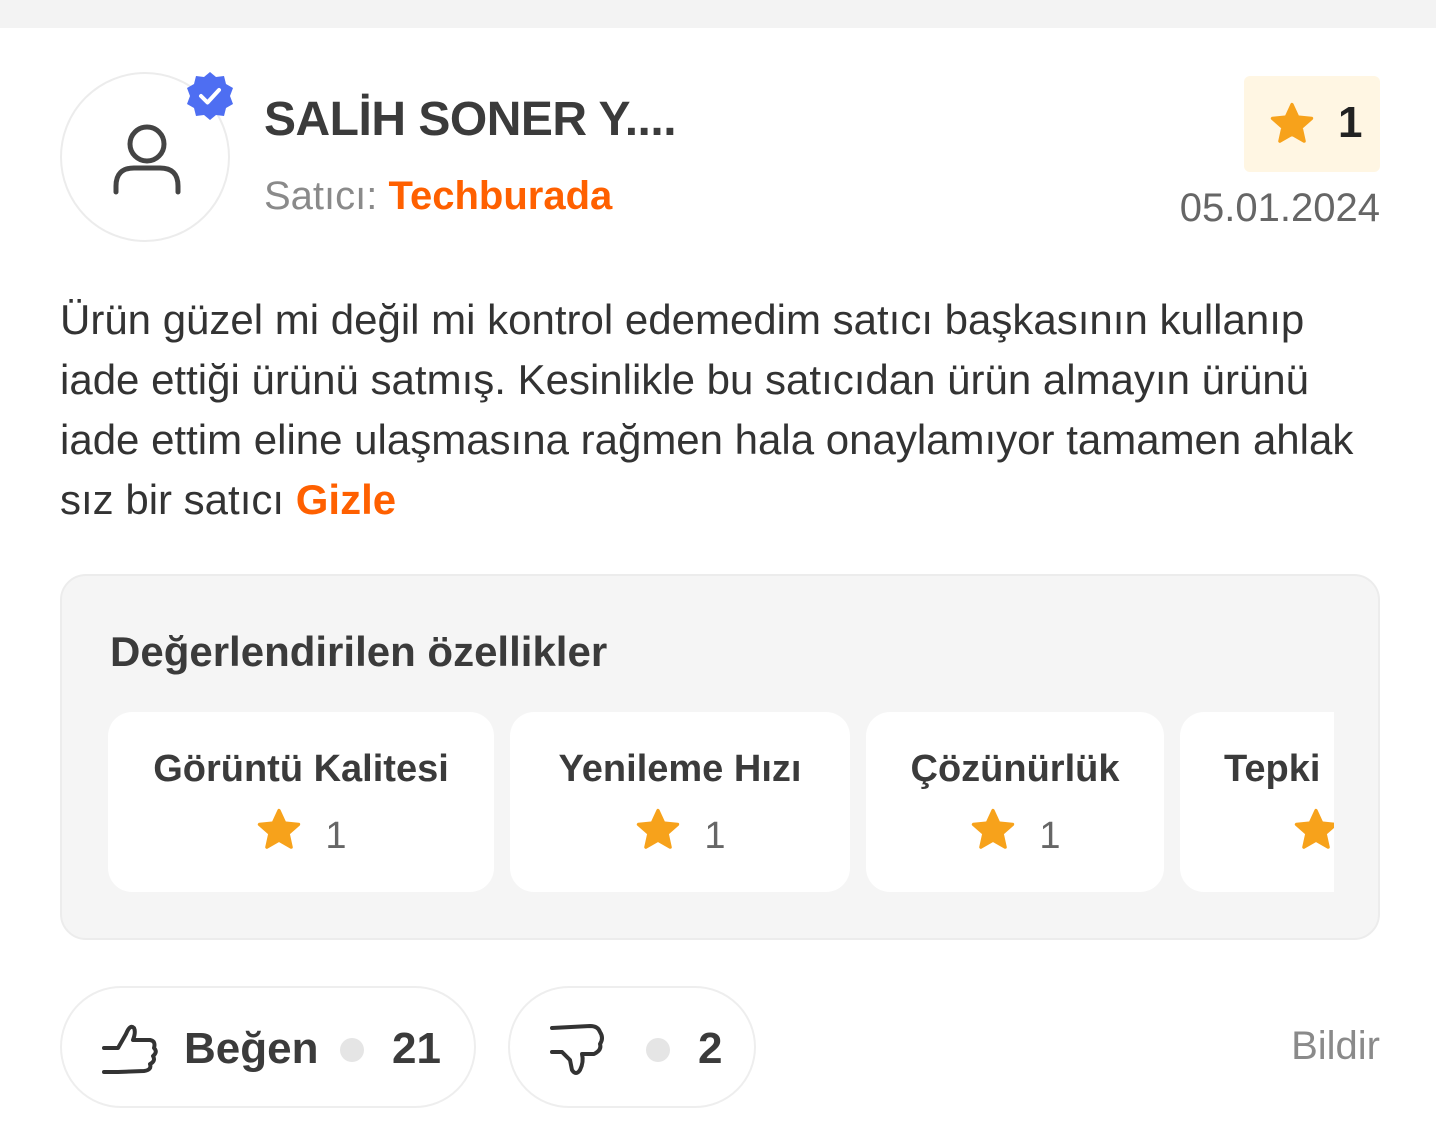 This screenshot has height=1148, width=1436. Describe the element at coordinates (501, 196) in the screenshot. I see `seller-name-link: Techburada` at that location.